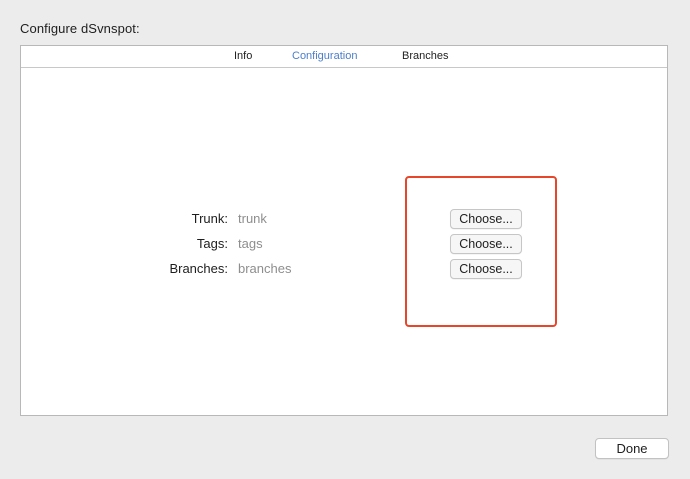 Image resolution: width=690 pixels, height=479 pixels. I want to click on tags-value: tags, so click(250, 243).